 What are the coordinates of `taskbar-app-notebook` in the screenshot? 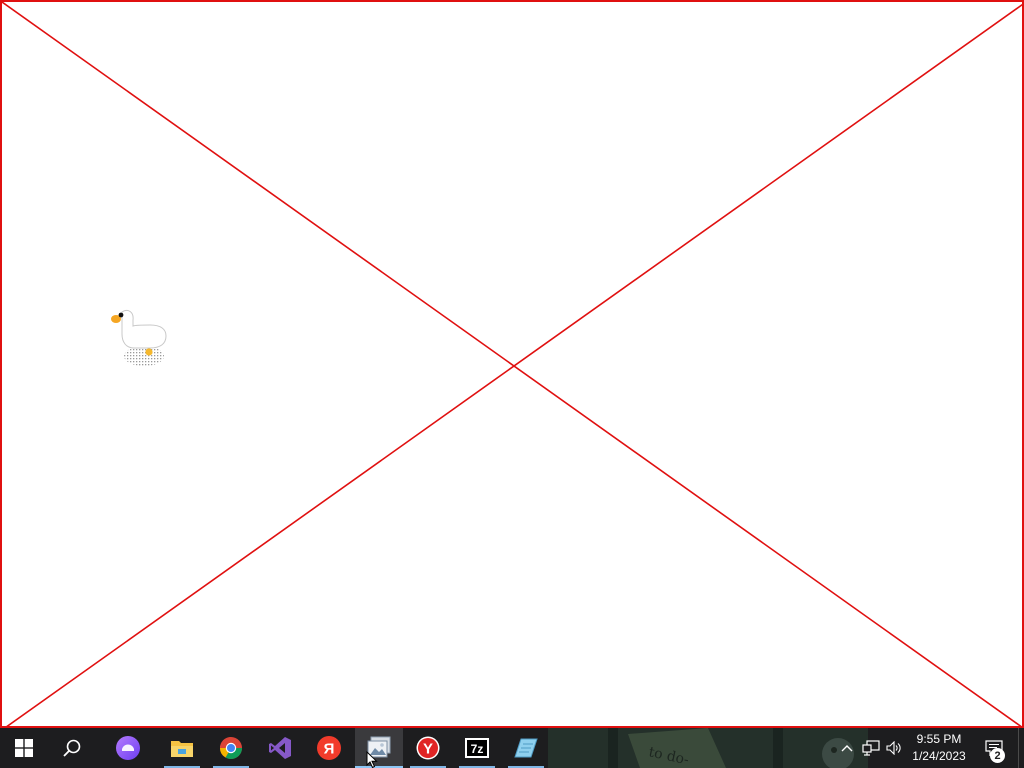 It's located at (526, 748).